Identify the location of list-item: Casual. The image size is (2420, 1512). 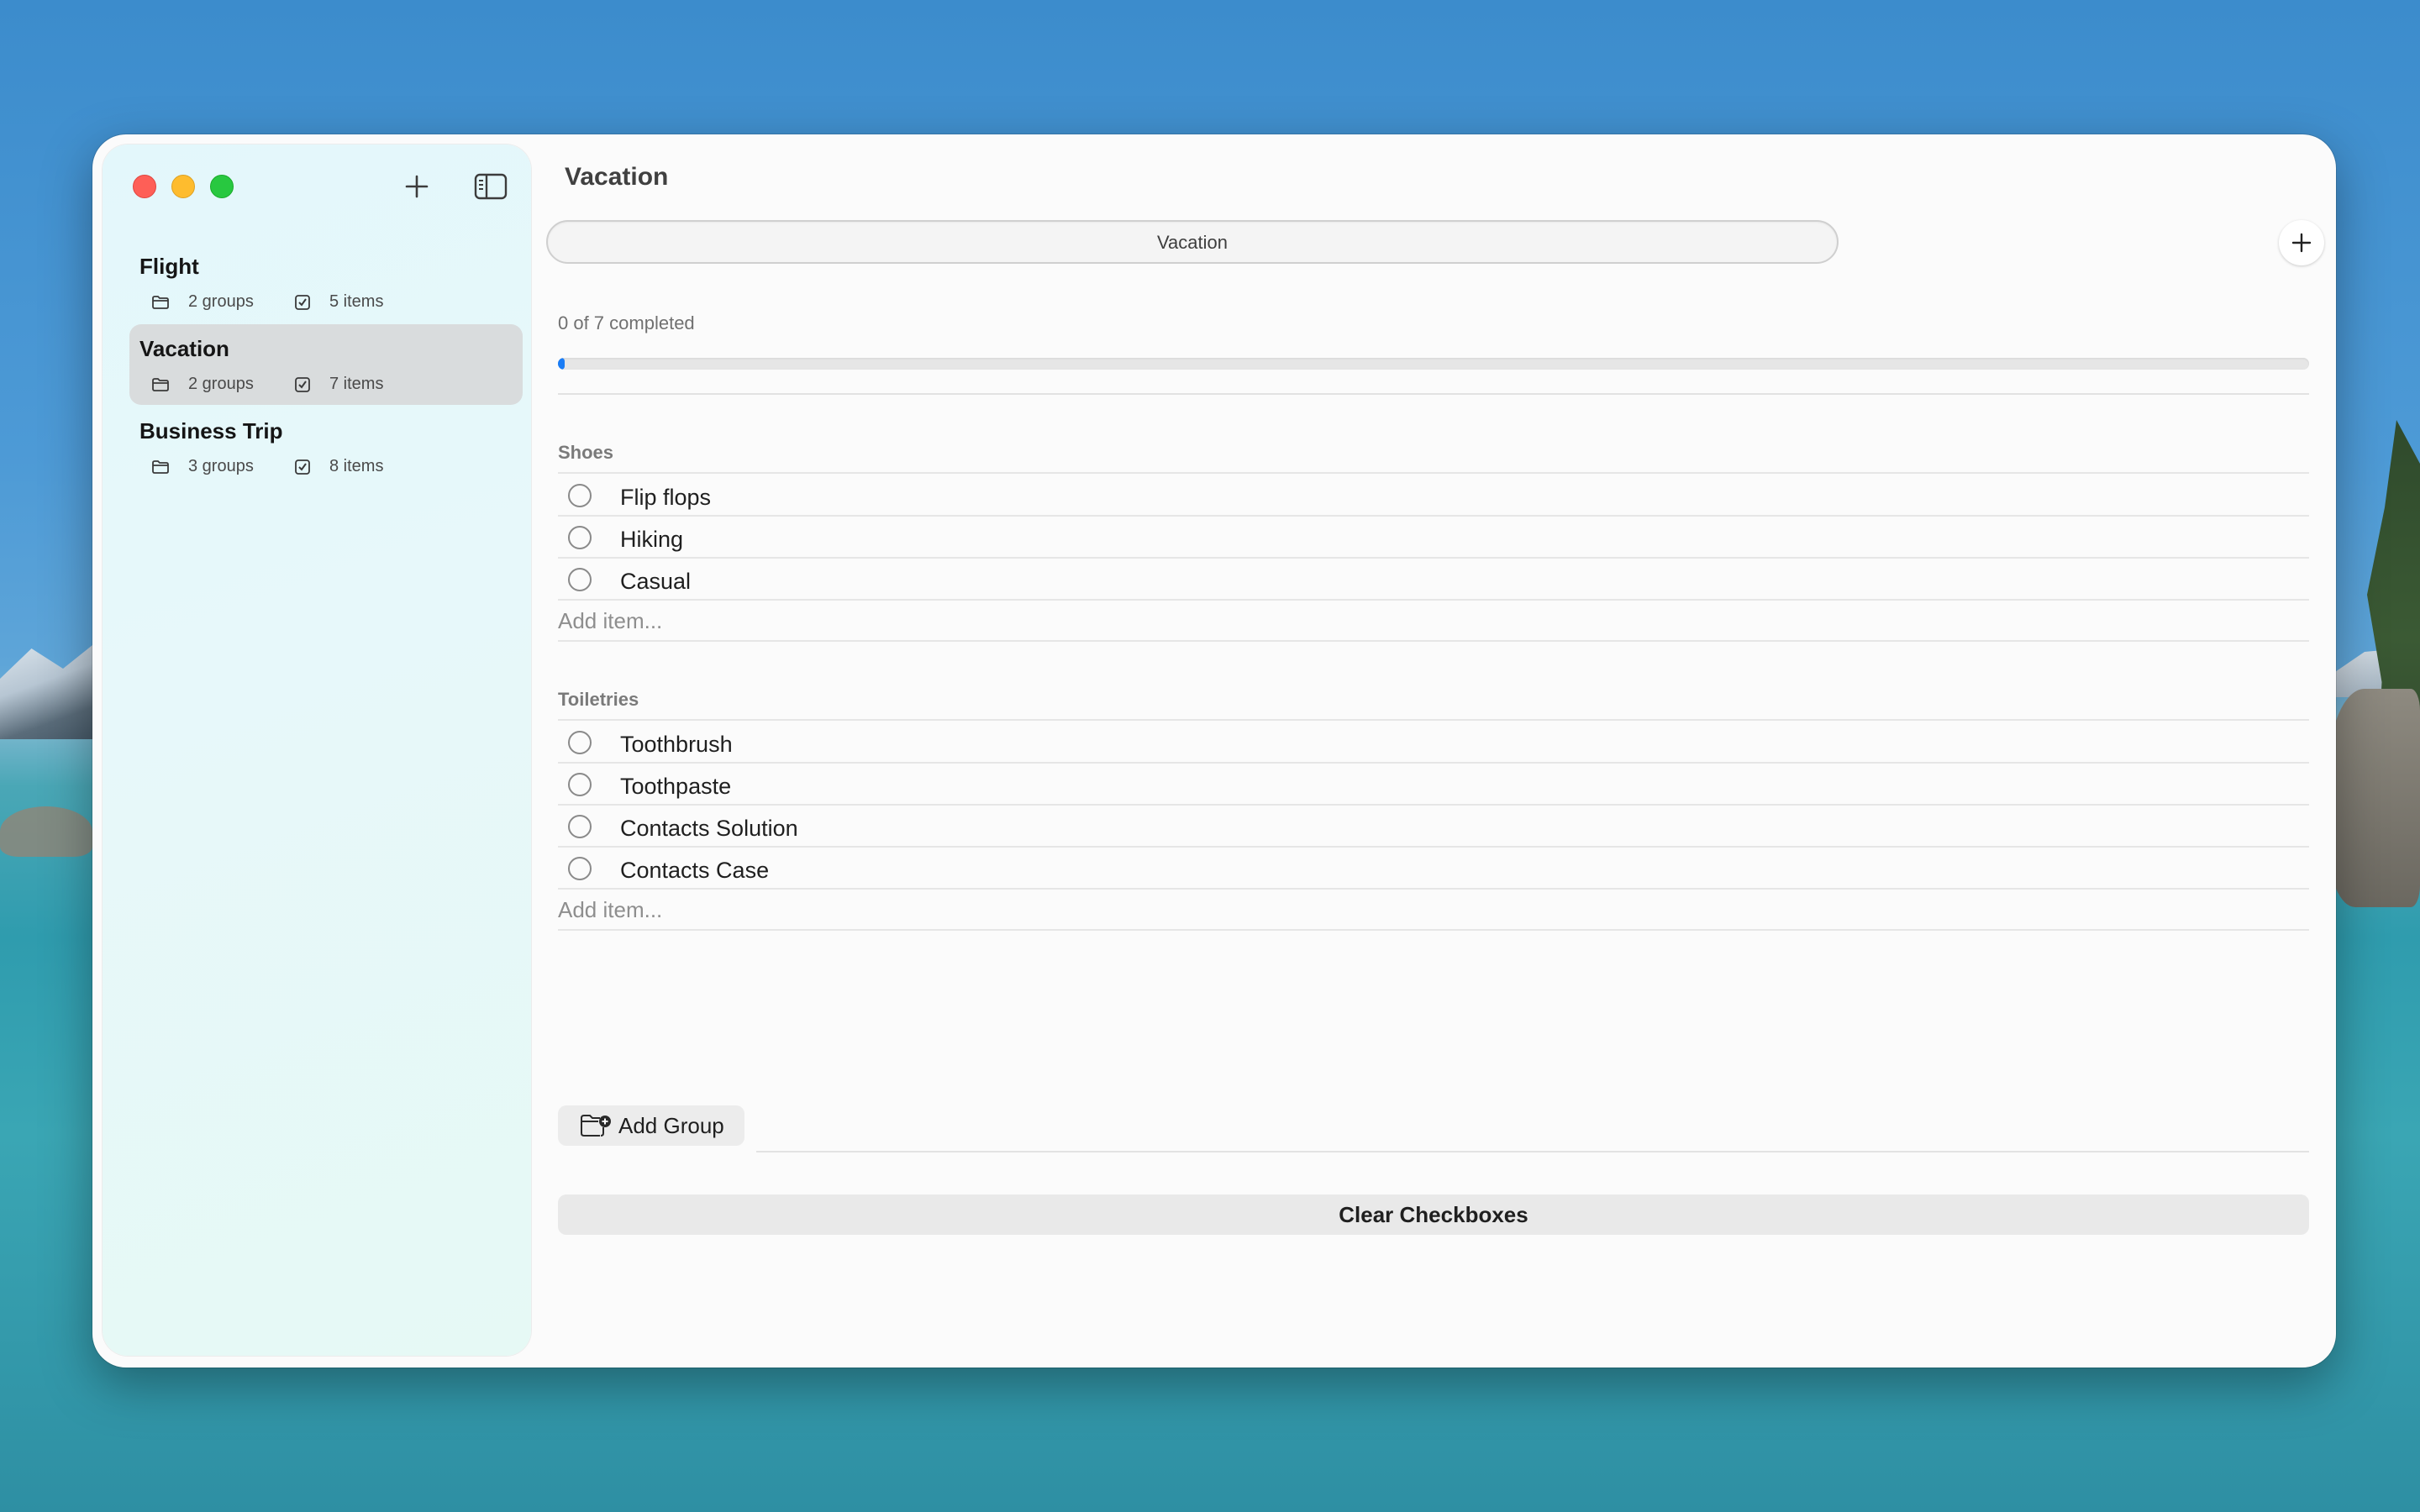
(1447, 580).